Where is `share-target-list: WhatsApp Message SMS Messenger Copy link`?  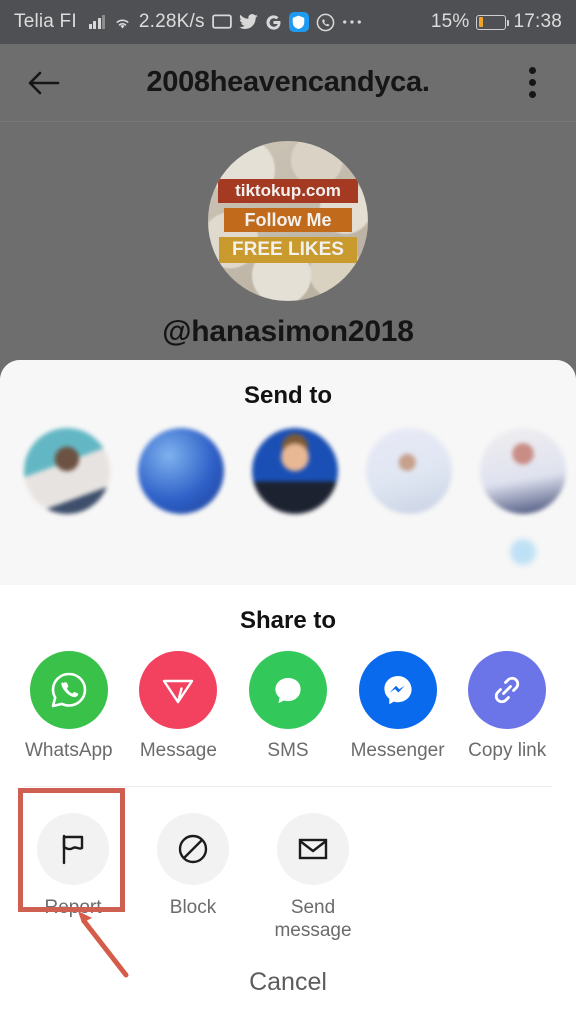
share-target-list: WhatsApp Message SMS Messenger Copy link is located at coordinates (288, 706).